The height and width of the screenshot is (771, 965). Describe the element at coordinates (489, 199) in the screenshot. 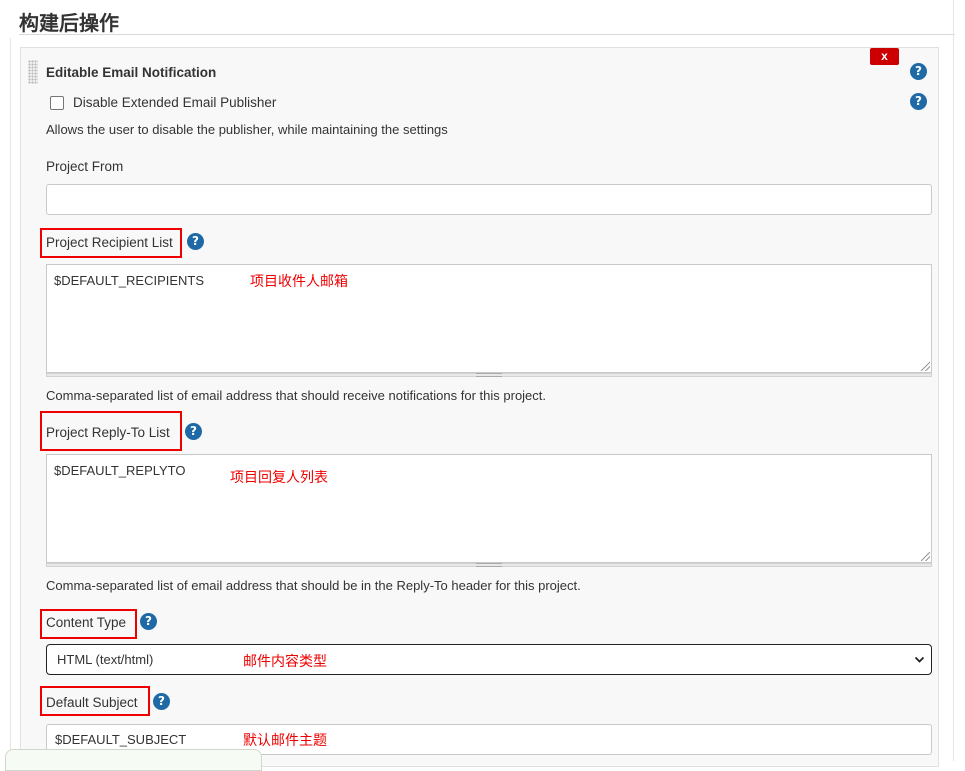

I see `project-from-input` at that location.